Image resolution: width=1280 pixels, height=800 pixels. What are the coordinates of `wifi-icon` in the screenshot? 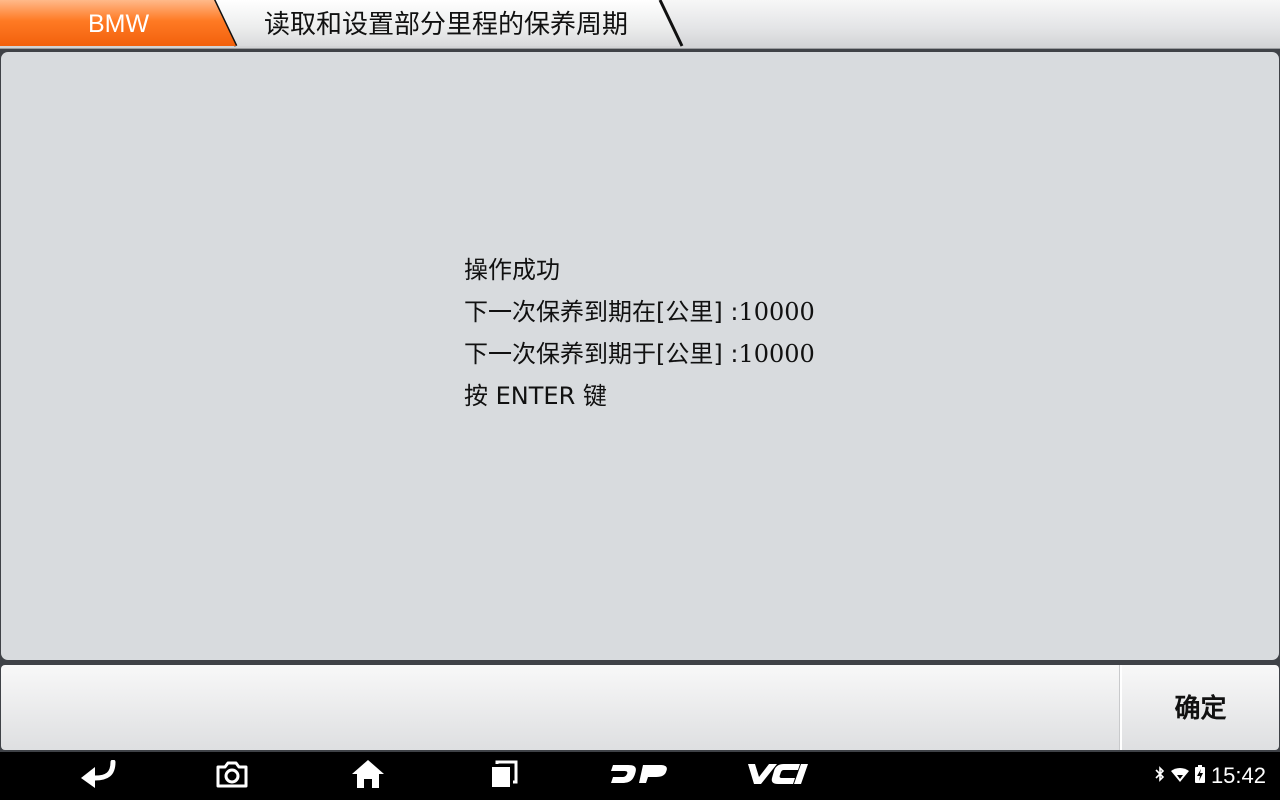 It's located at (1179, 776).